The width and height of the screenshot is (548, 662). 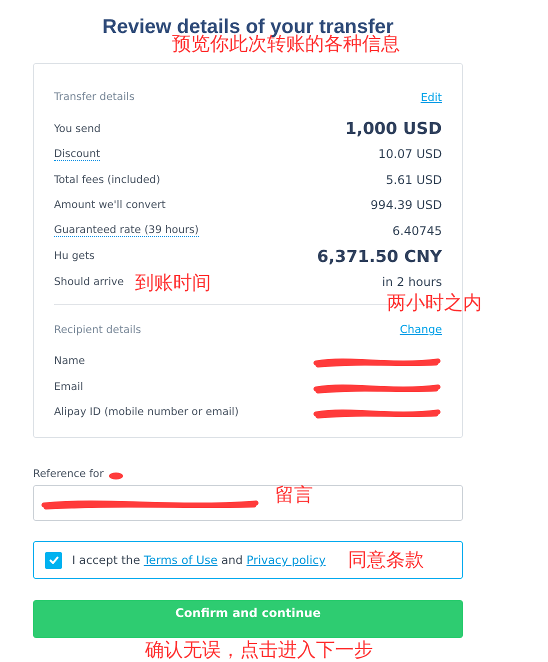 I want to click on privacy-link: Privacy policy, so click(x=286, y=560).